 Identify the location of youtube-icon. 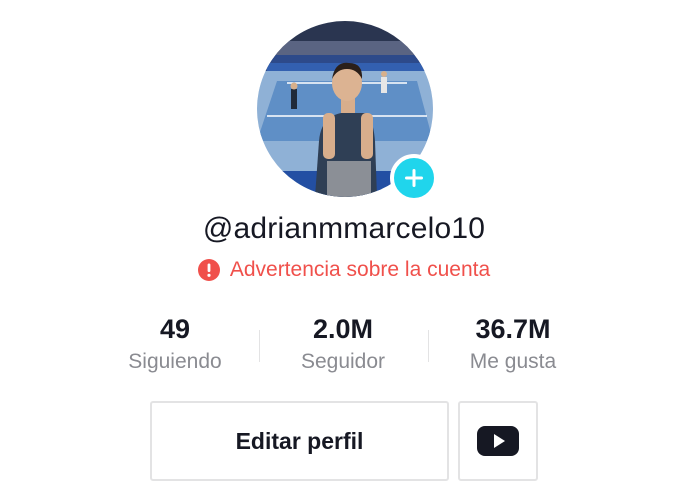
(498, 441).